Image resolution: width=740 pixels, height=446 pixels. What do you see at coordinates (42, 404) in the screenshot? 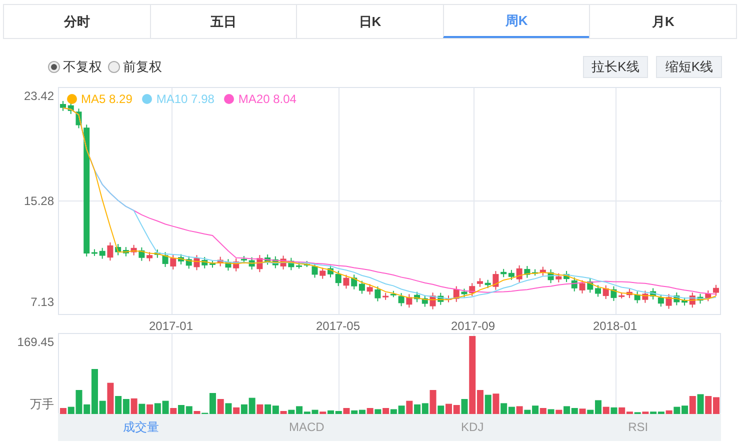
I see `volume-unit-label: 万手` at bounding box center [42, 404].